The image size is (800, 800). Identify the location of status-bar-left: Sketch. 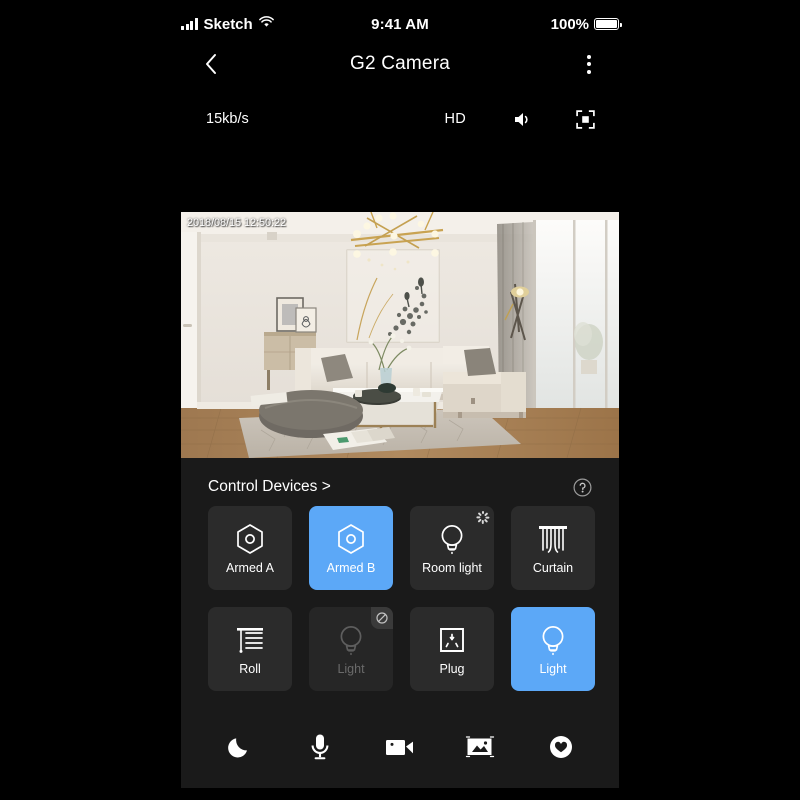
(276, 24).